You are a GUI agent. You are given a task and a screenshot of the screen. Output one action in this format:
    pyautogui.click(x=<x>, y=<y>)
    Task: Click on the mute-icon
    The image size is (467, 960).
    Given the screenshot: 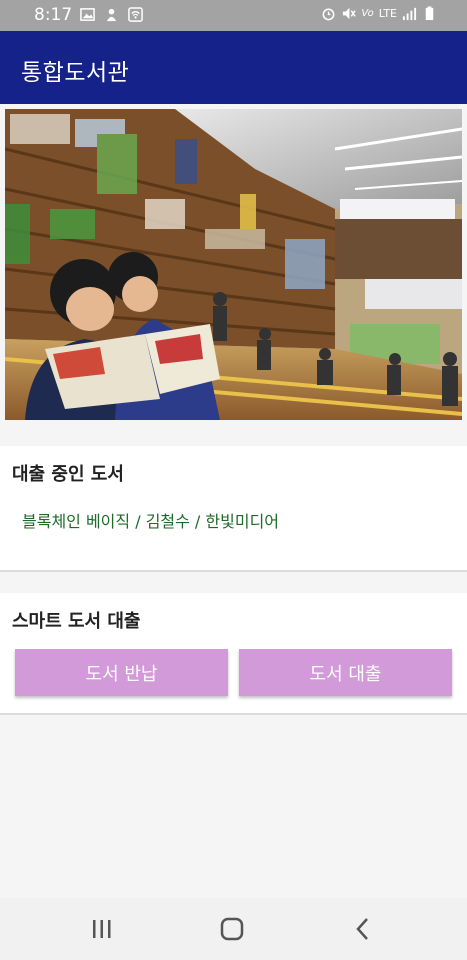 What is the action you would take?
    pyautogui.click(x=349, y=13)
    